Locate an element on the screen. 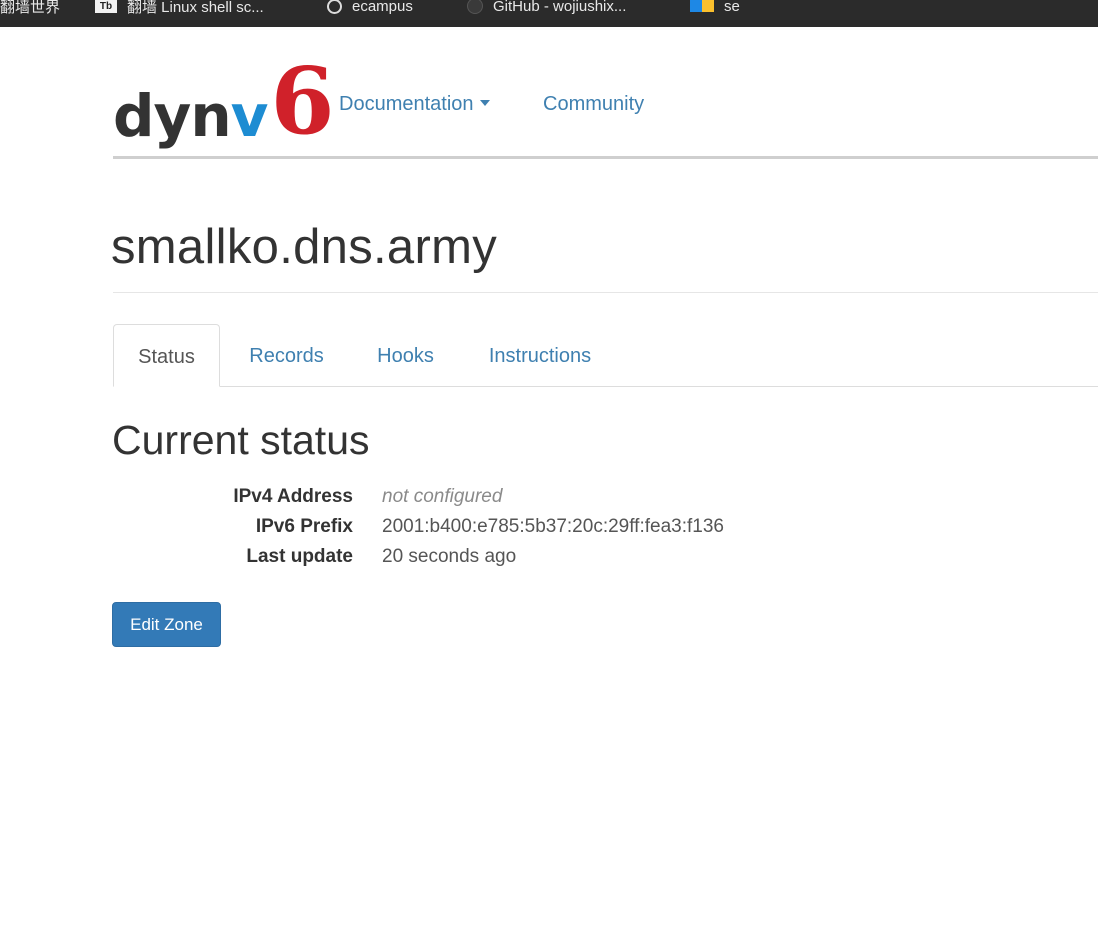 The height and width of the screenshot is (938, 1098). dynv6-logo: dyn v 6 is located at coordinates (224, 101).